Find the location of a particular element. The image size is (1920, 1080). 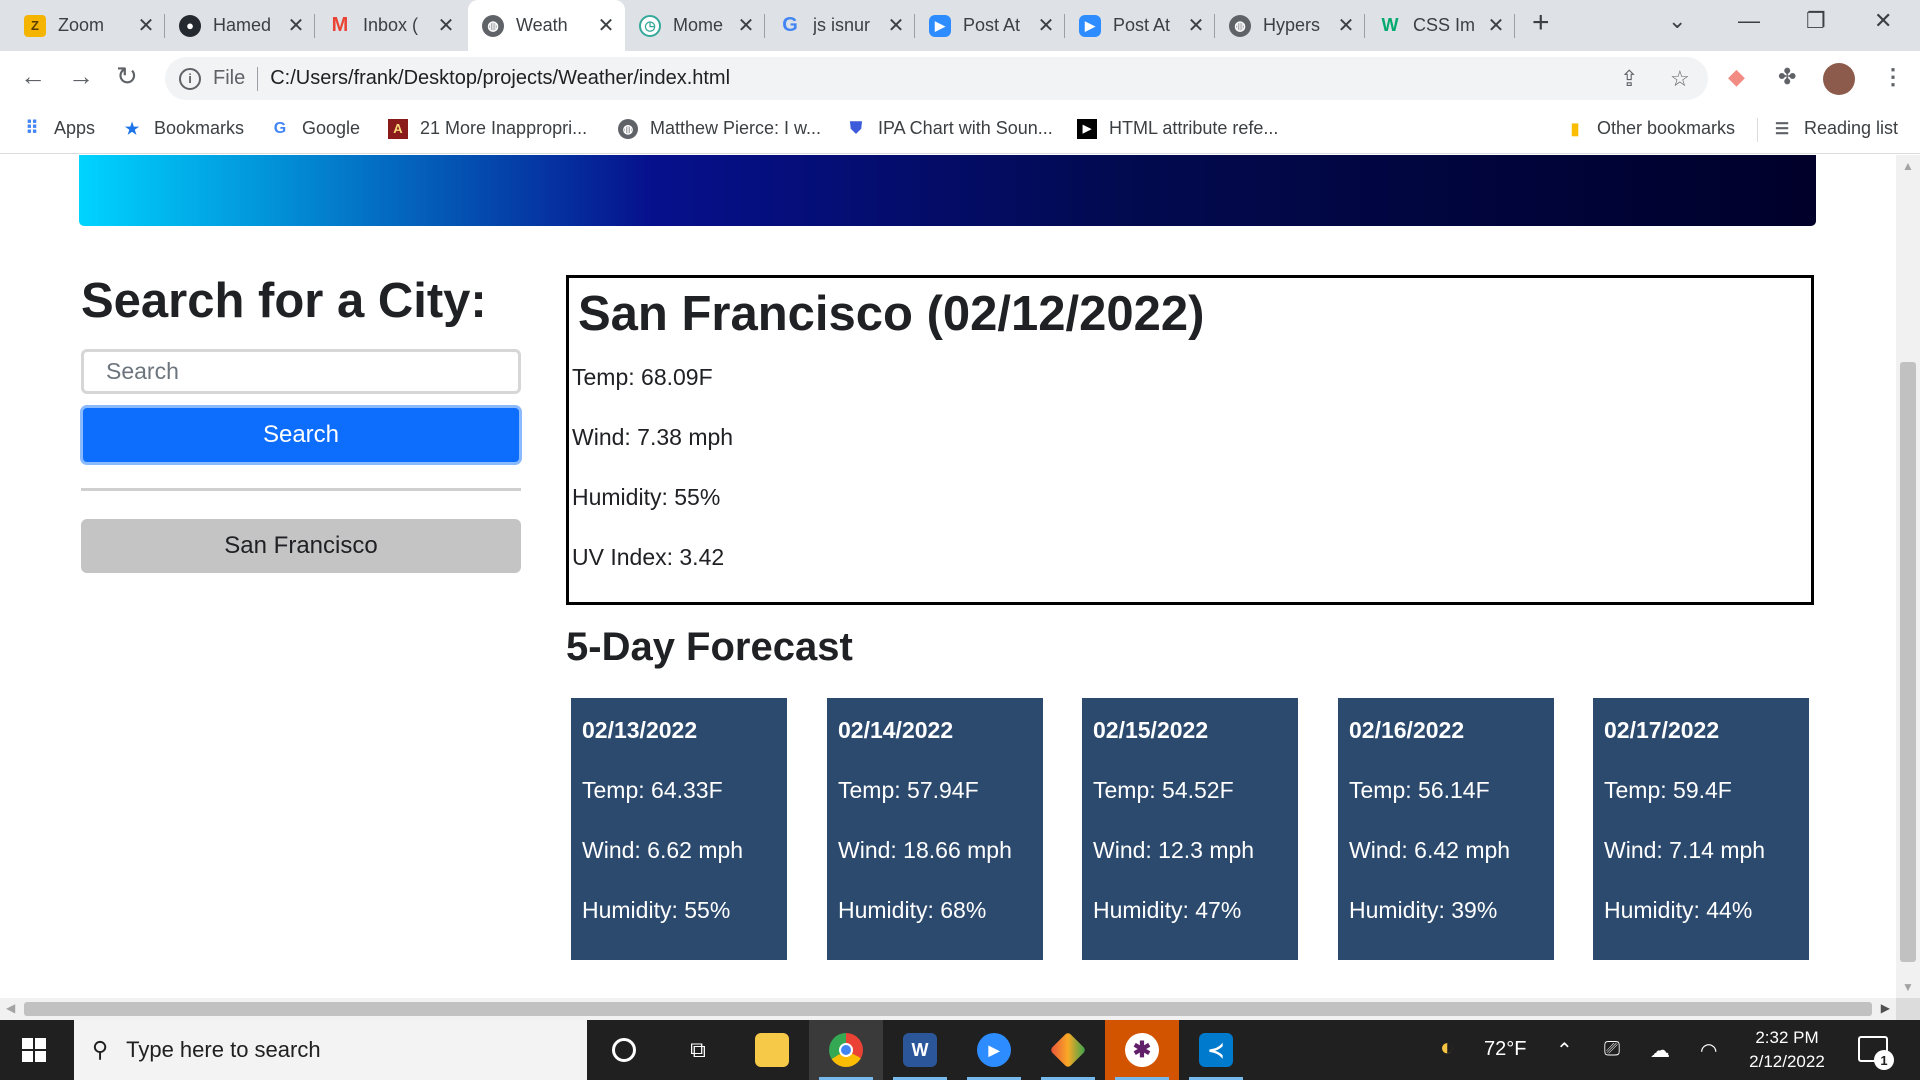

cortana-button is located at coordinates (624, 1050).